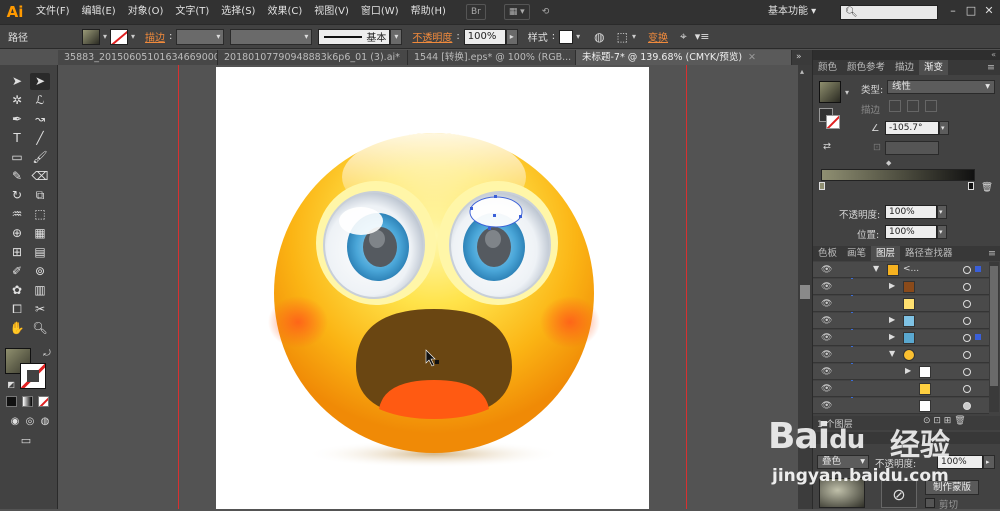  What do you see at coordinates (906, 55) in the screenshot?
I see `panel-collapse-icon: «` at bounding box center [906, 55].